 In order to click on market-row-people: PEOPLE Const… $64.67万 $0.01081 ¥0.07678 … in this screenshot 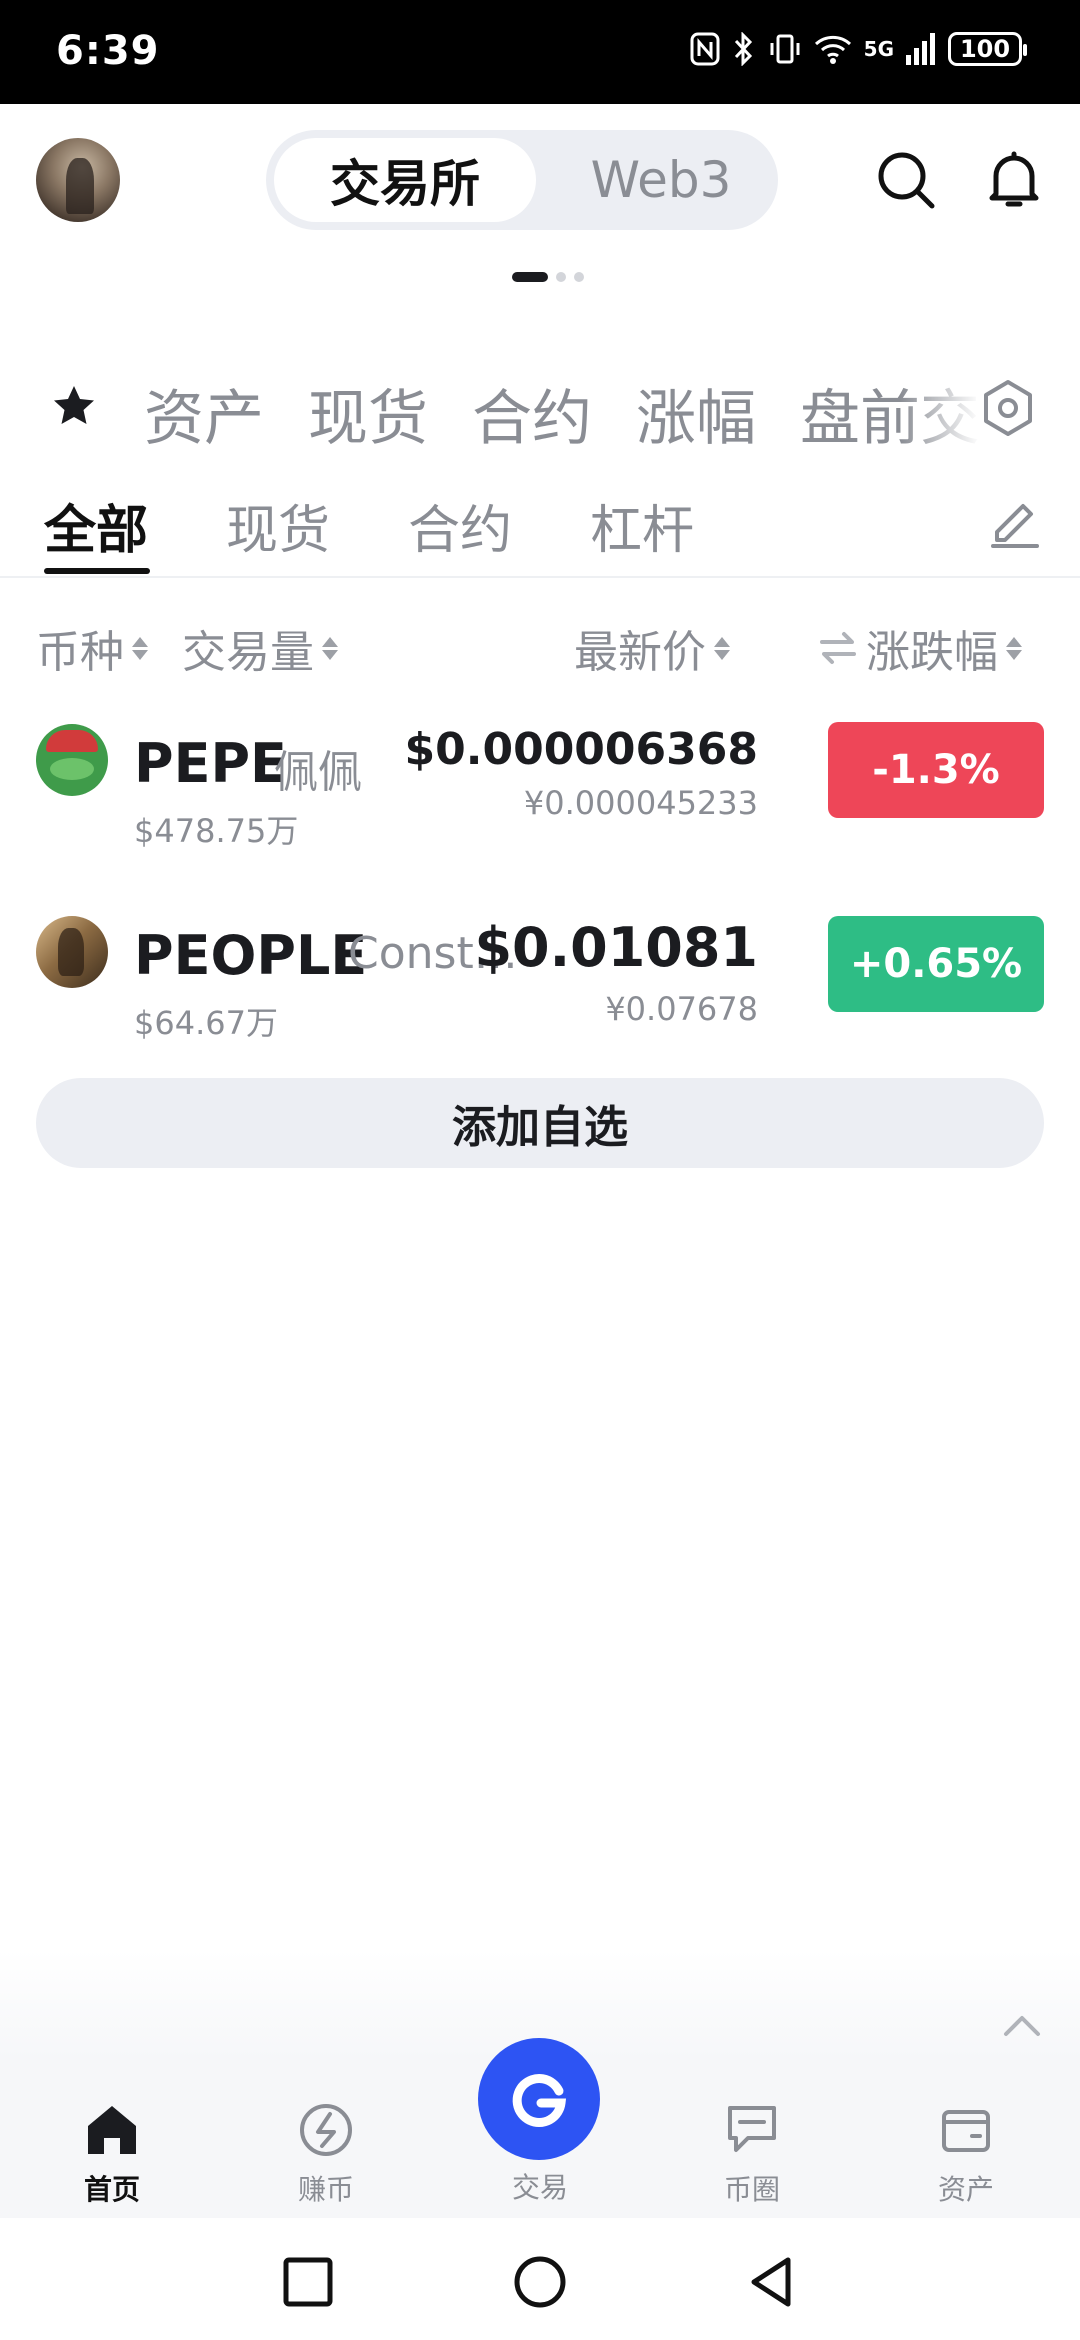, I will do `click(540, 974)`.